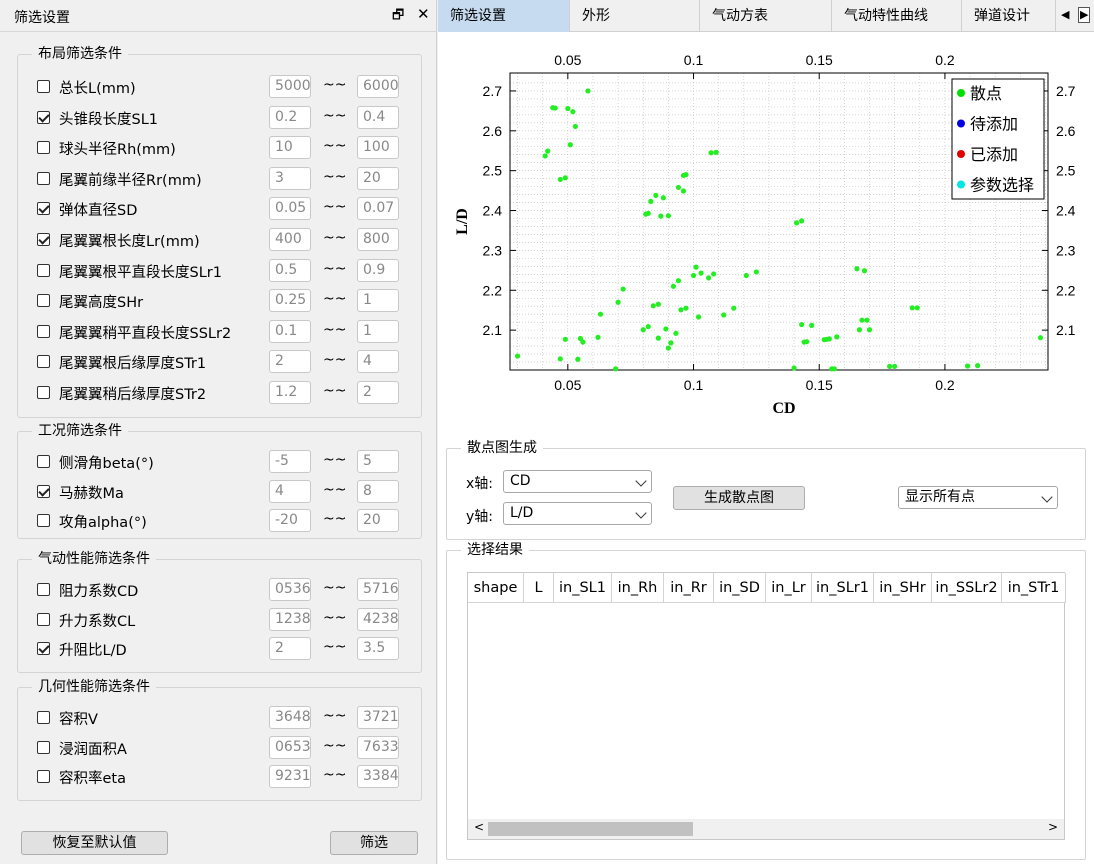 The width and height of the screenshot is (1094, 864). Describe the element at coordinates (378, 392) in the screenshot. I see `filter-max-input: 2` at that location.